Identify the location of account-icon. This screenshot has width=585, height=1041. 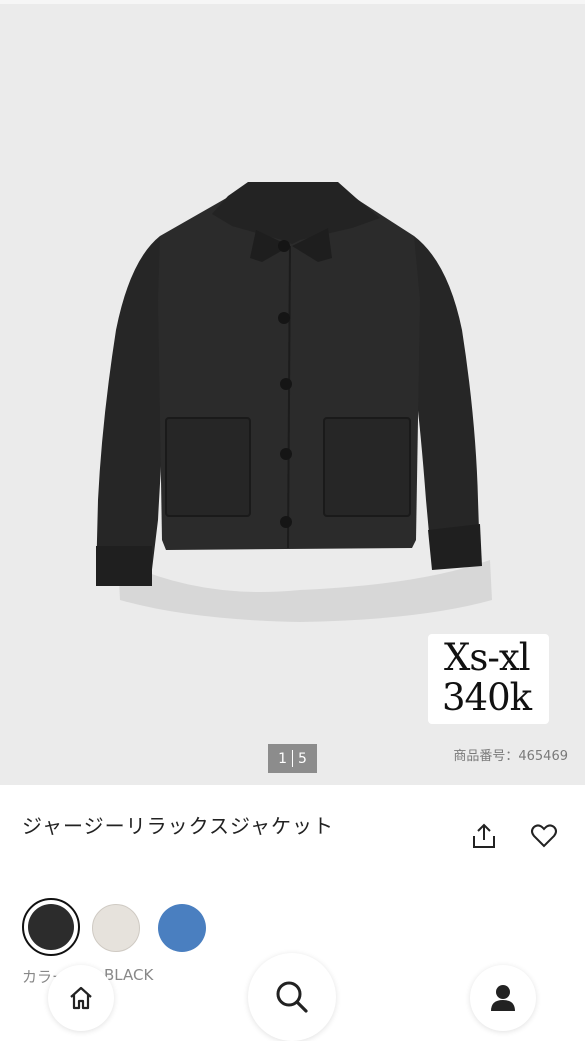
(503, 998).